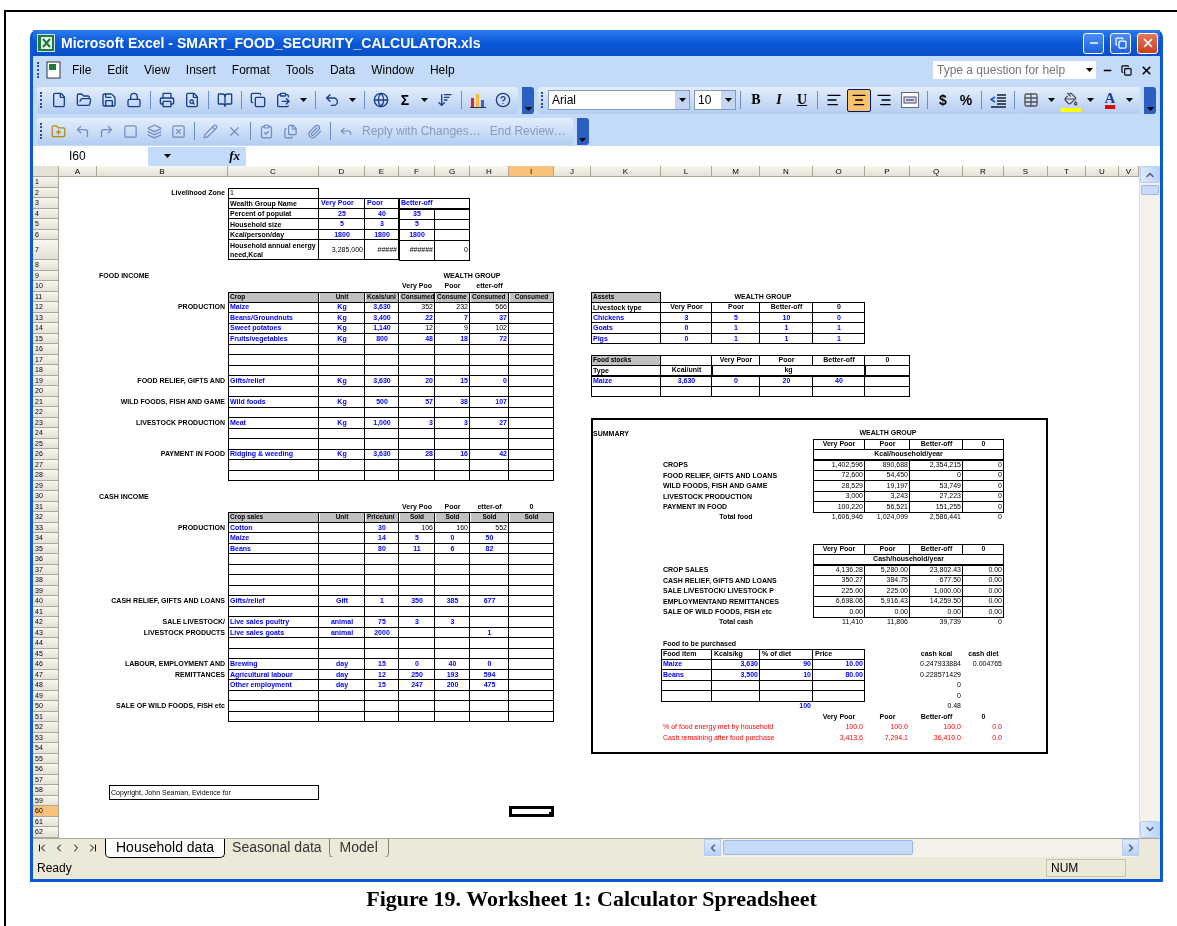 The width and height of the screenshot is (1177, 926). I want to click on align-center-icon, so click(859, 100).